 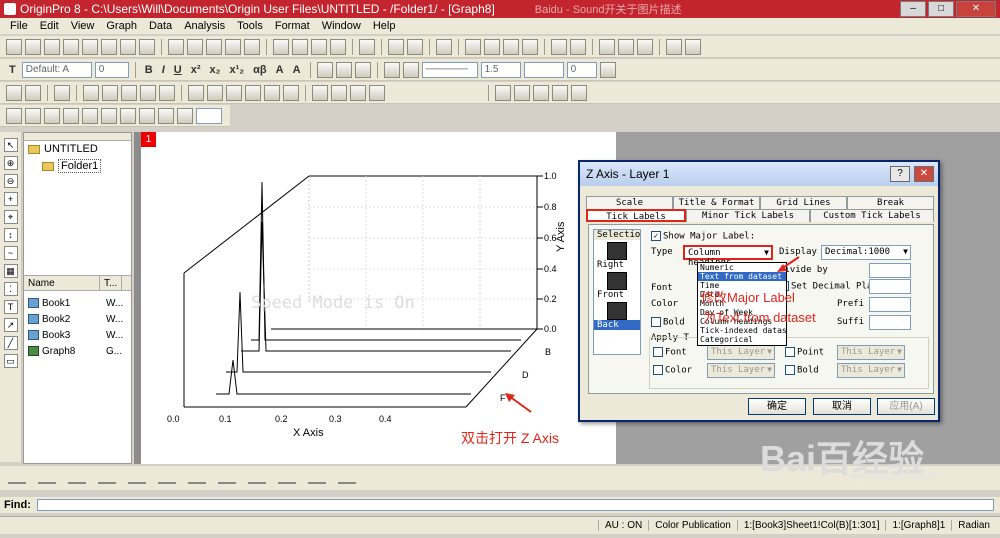 What do you see at coordinates (872, 215) in the screenshot?
I see `tab-custom-tick-labels: Custom Tick Labels` at bounding box center [872, 215].